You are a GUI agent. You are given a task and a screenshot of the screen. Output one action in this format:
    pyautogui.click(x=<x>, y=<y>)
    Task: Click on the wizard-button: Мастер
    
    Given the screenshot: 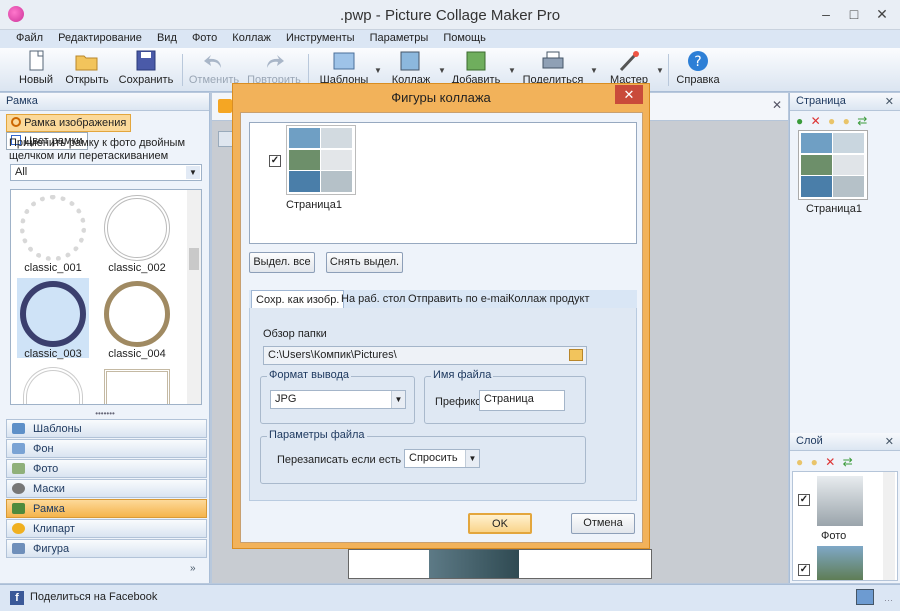 What is the action you would take?
    pyautogui.click(x=629, y=68)
    